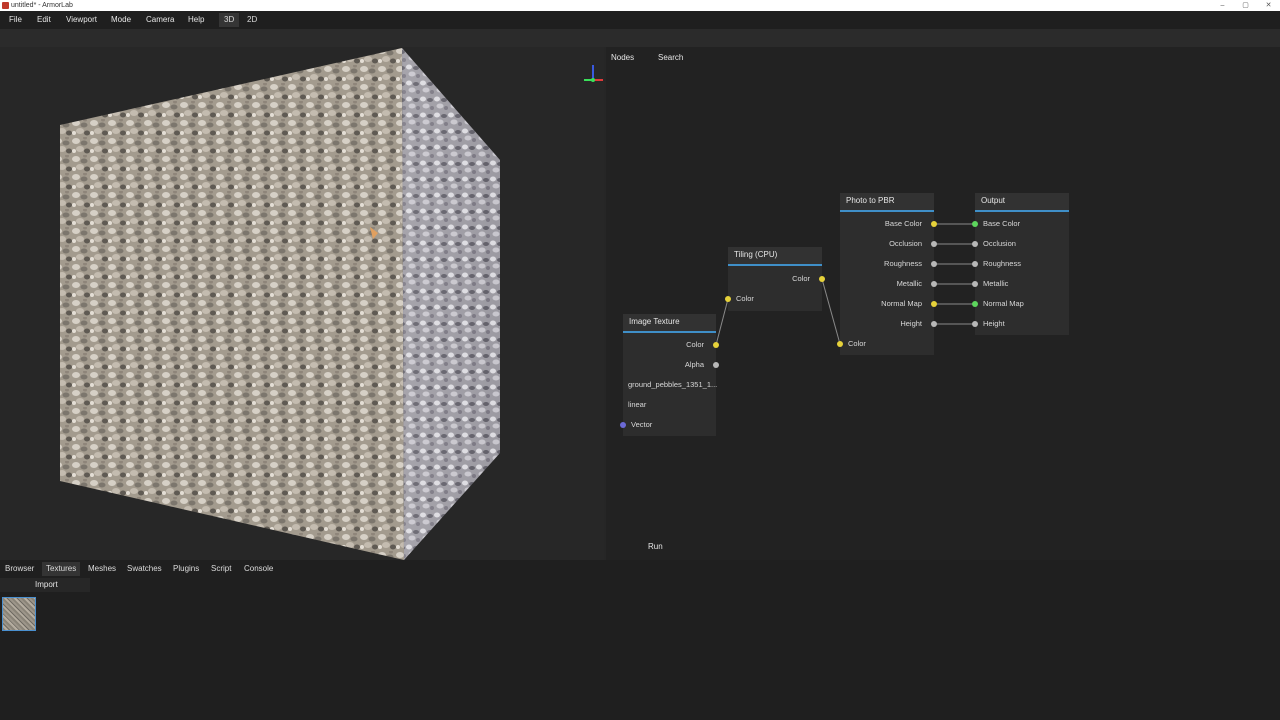 Image resolution: width=1280 pixels, height=720 pixels. Describe the element at coordinates (19, 614) in the screenshot. I see `texture-thumbnail` at that location.